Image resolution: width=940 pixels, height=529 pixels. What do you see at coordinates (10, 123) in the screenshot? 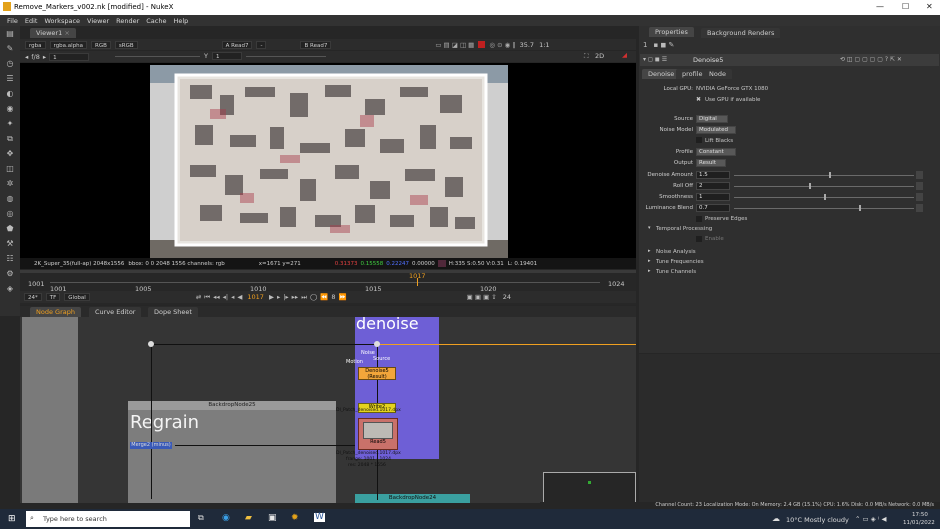
I see `keyer-tool-icon: ✦` at bounding box center [10, 123].